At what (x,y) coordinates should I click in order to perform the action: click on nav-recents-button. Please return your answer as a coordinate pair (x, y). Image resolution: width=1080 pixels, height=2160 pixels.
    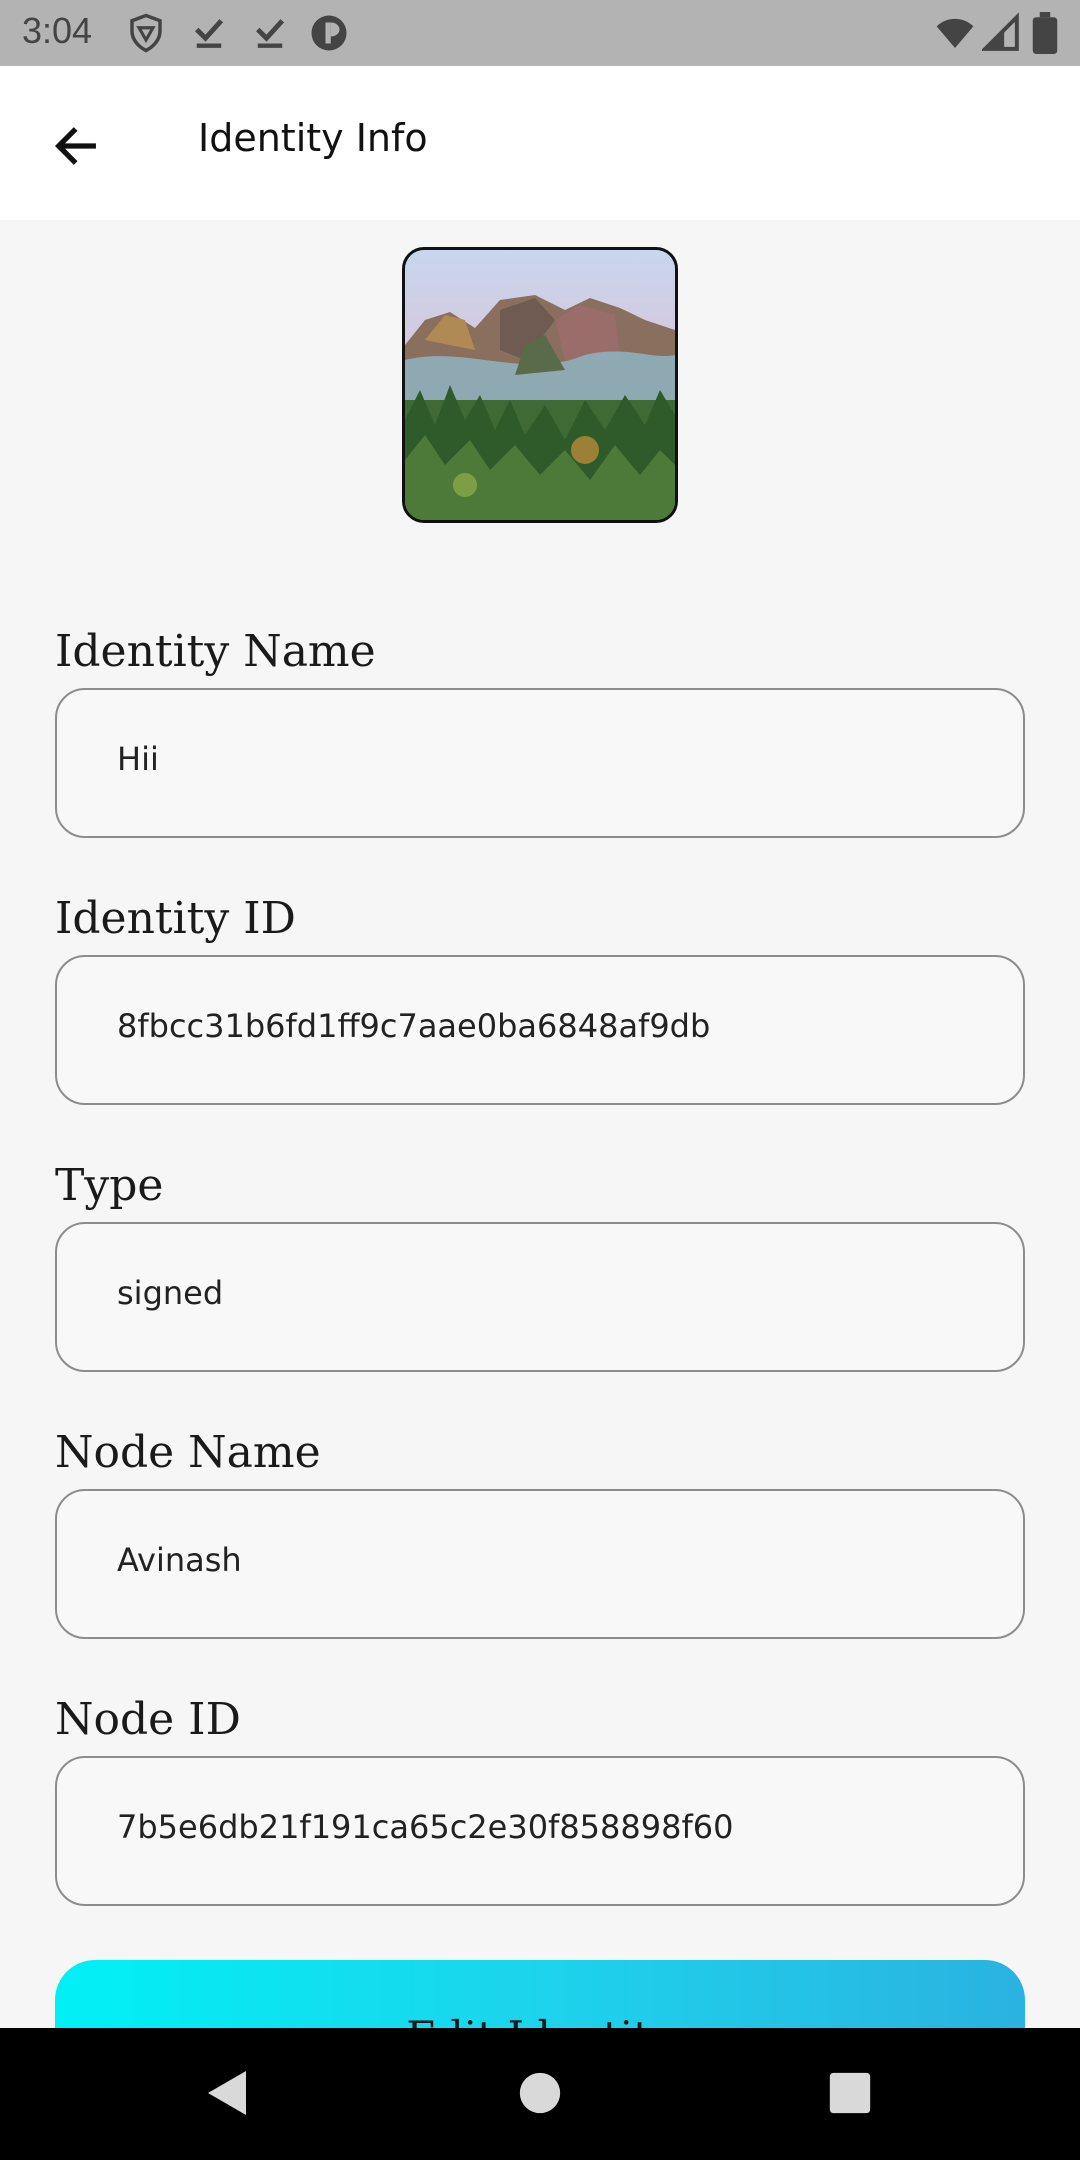
    Looking at the image, I should click on (850, 2093).